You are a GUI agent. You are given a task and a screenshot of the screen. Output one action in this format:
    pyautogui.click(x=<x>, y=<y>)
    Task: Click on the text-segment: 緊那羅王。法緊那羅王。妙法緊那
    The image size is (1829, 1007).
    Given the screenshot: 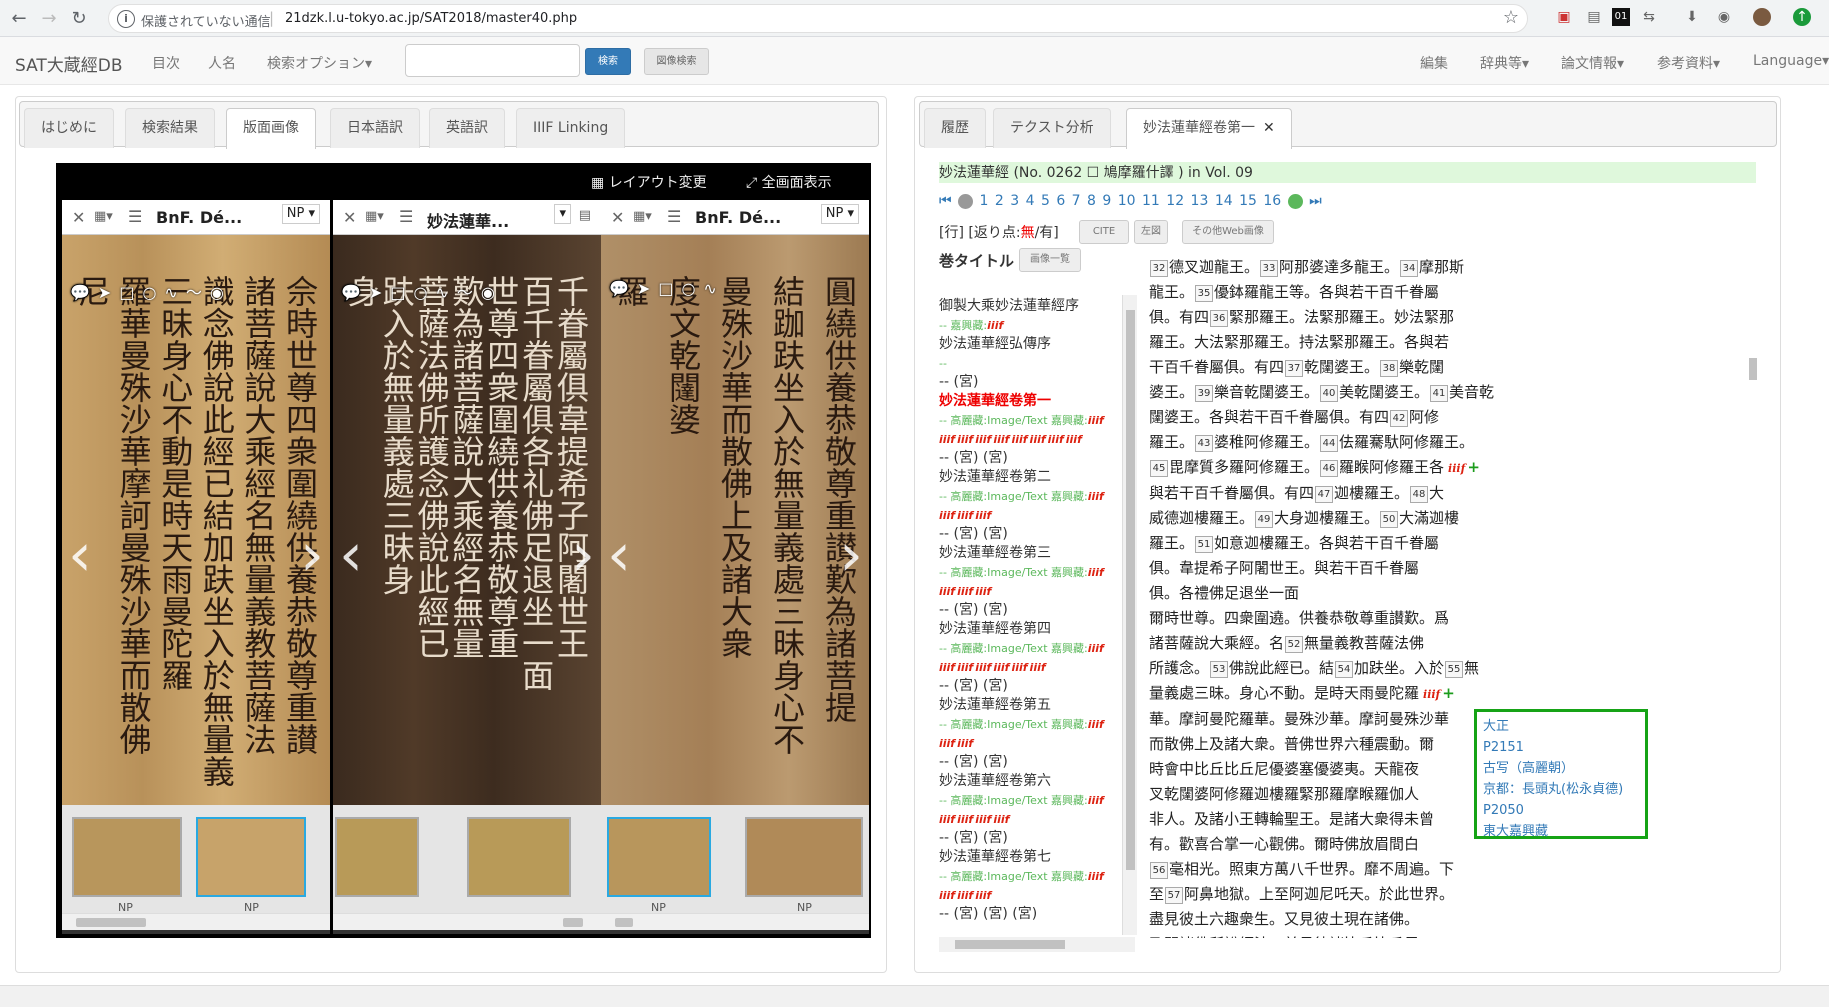 What is the action you would take?
    pyautogui.click(x=1341, y=317)
    